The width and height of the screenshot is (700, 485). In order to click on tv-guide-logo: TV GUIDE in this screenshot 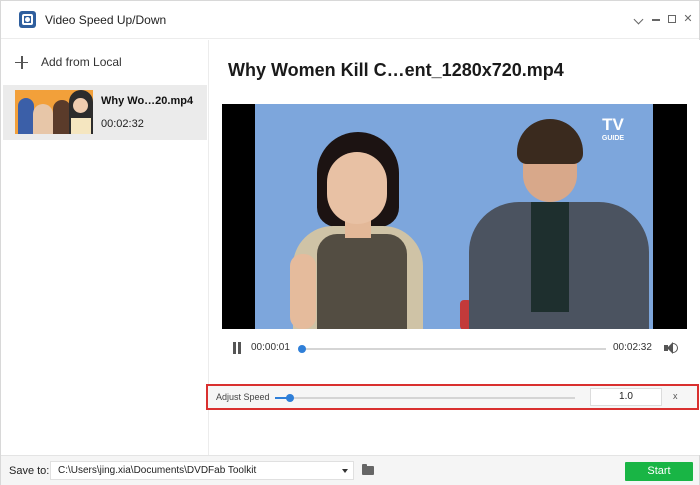, I will do `click(613, 132)`.